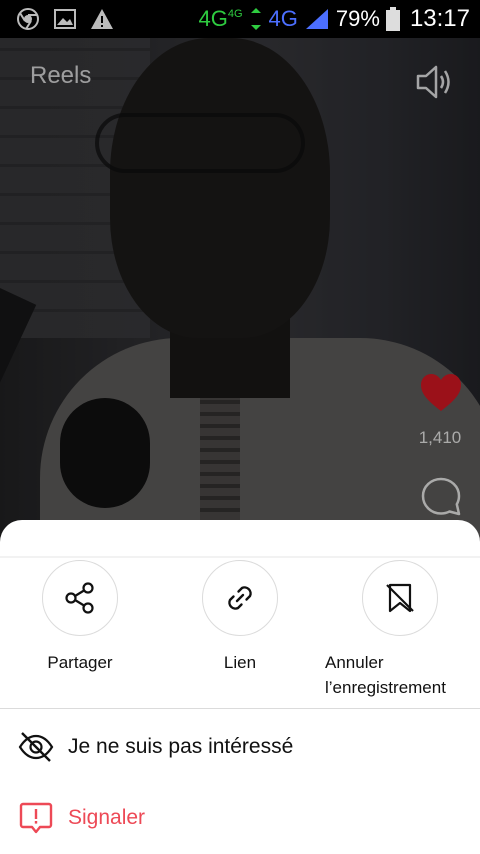  What do you see at coordinates (283, 18) in the screenshot?
I see `network-type-2: 4G` at bounding box center [283, 18].